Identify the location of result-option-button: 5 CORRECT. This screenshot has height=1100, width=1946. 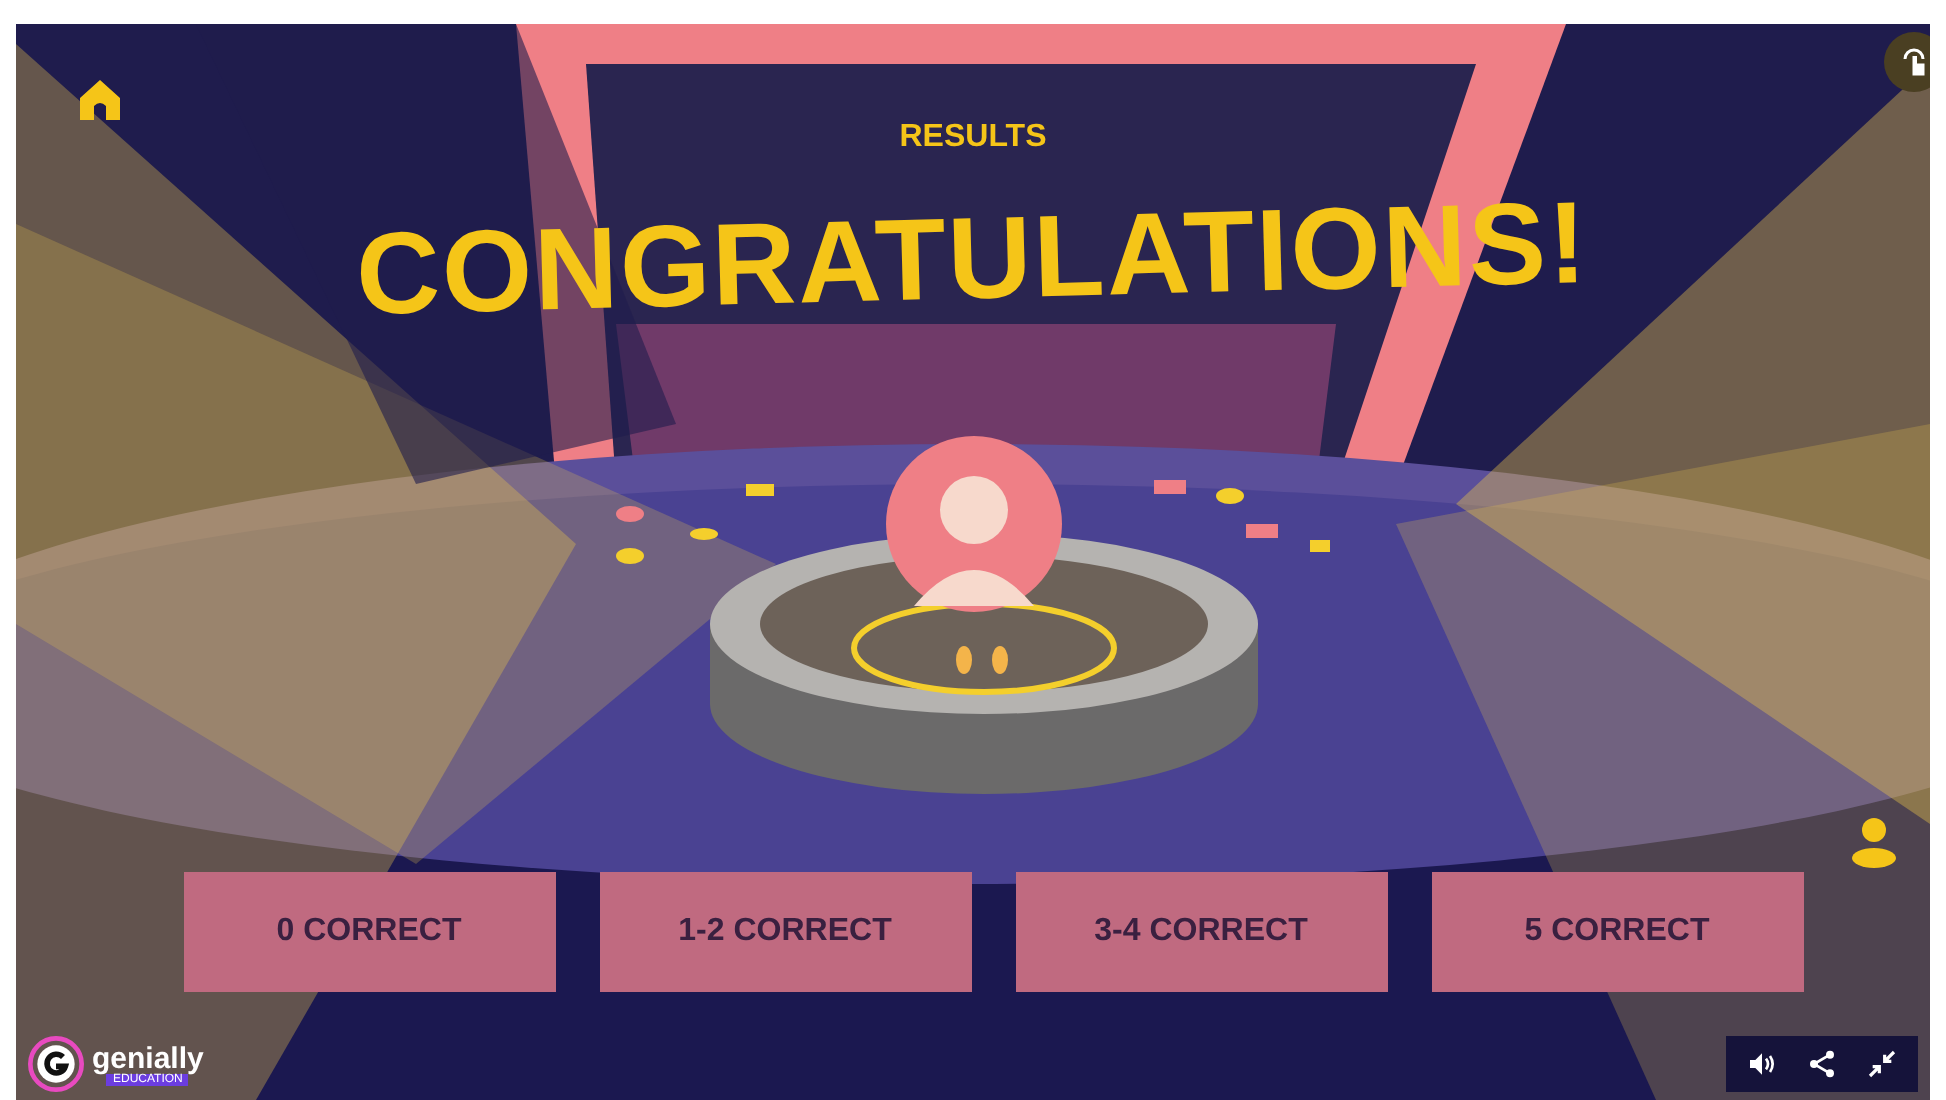
(1617, 932).